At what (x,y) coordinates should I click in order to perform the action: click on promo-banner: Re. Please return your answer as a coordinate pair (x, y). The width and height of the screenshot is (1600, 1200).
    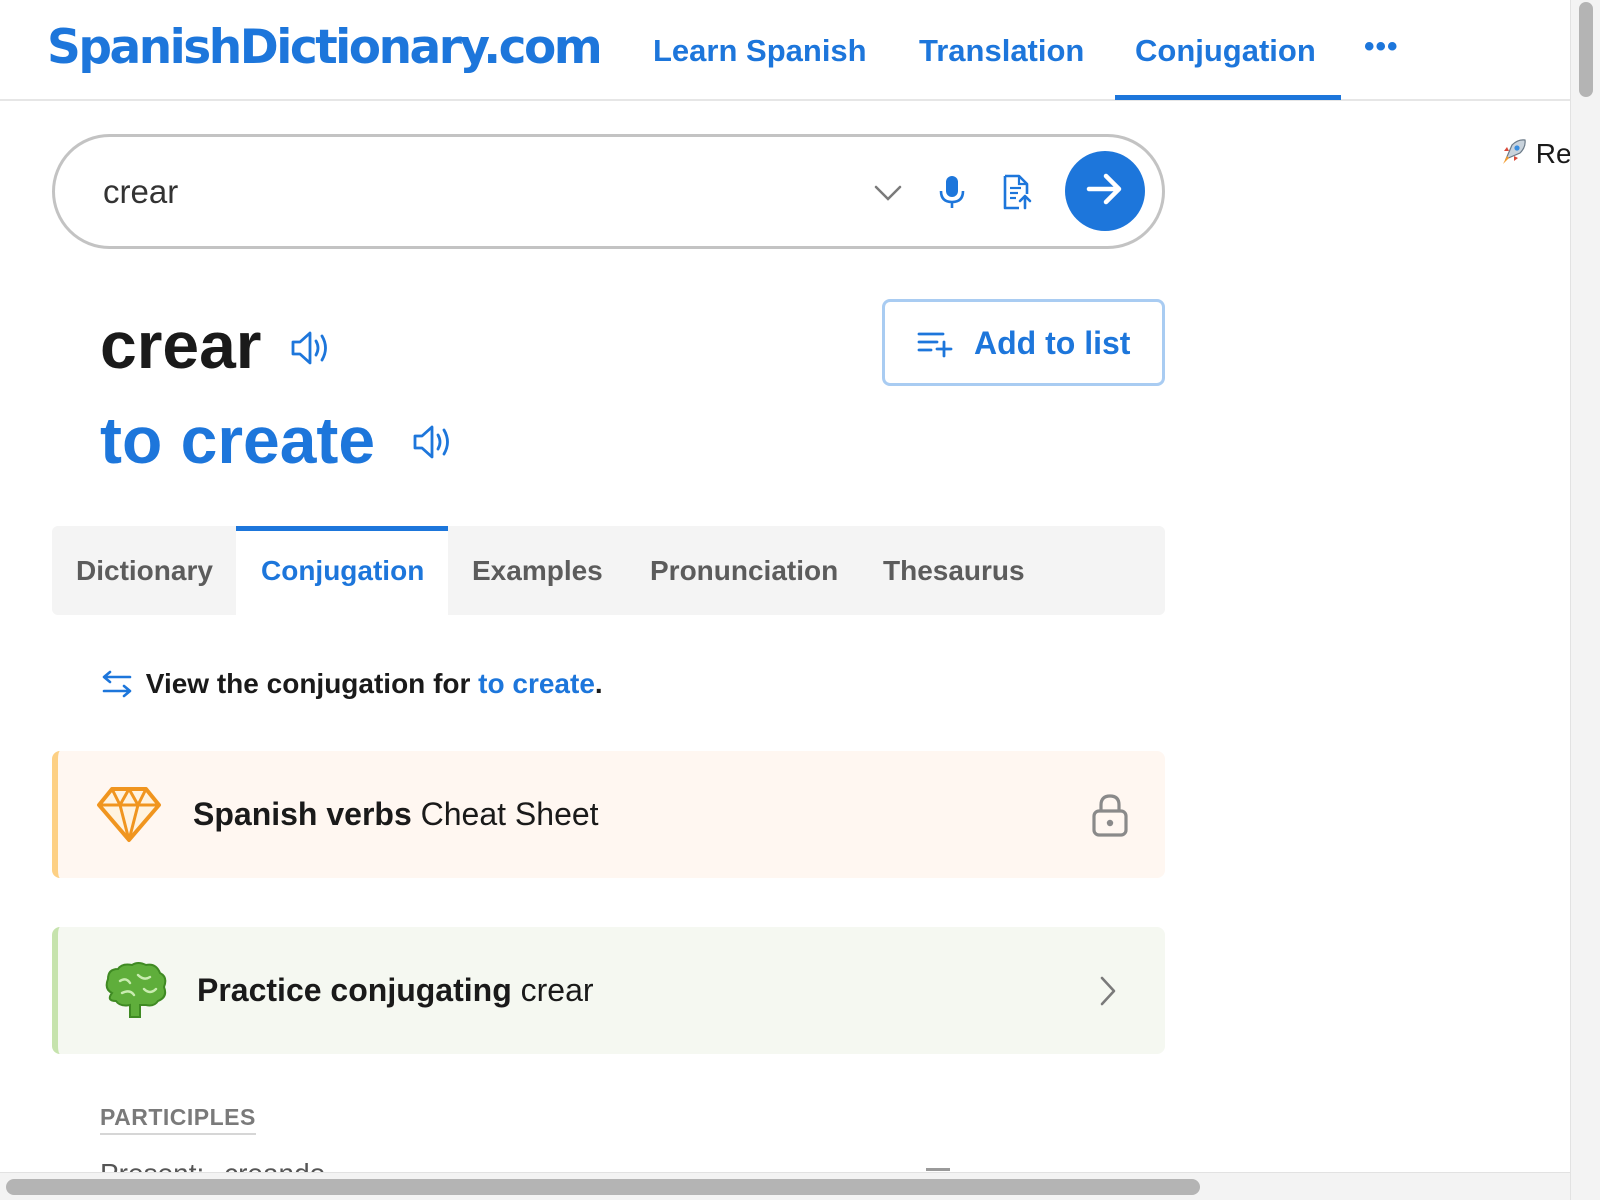
    Looking at the image, I should click on (1535, 153).